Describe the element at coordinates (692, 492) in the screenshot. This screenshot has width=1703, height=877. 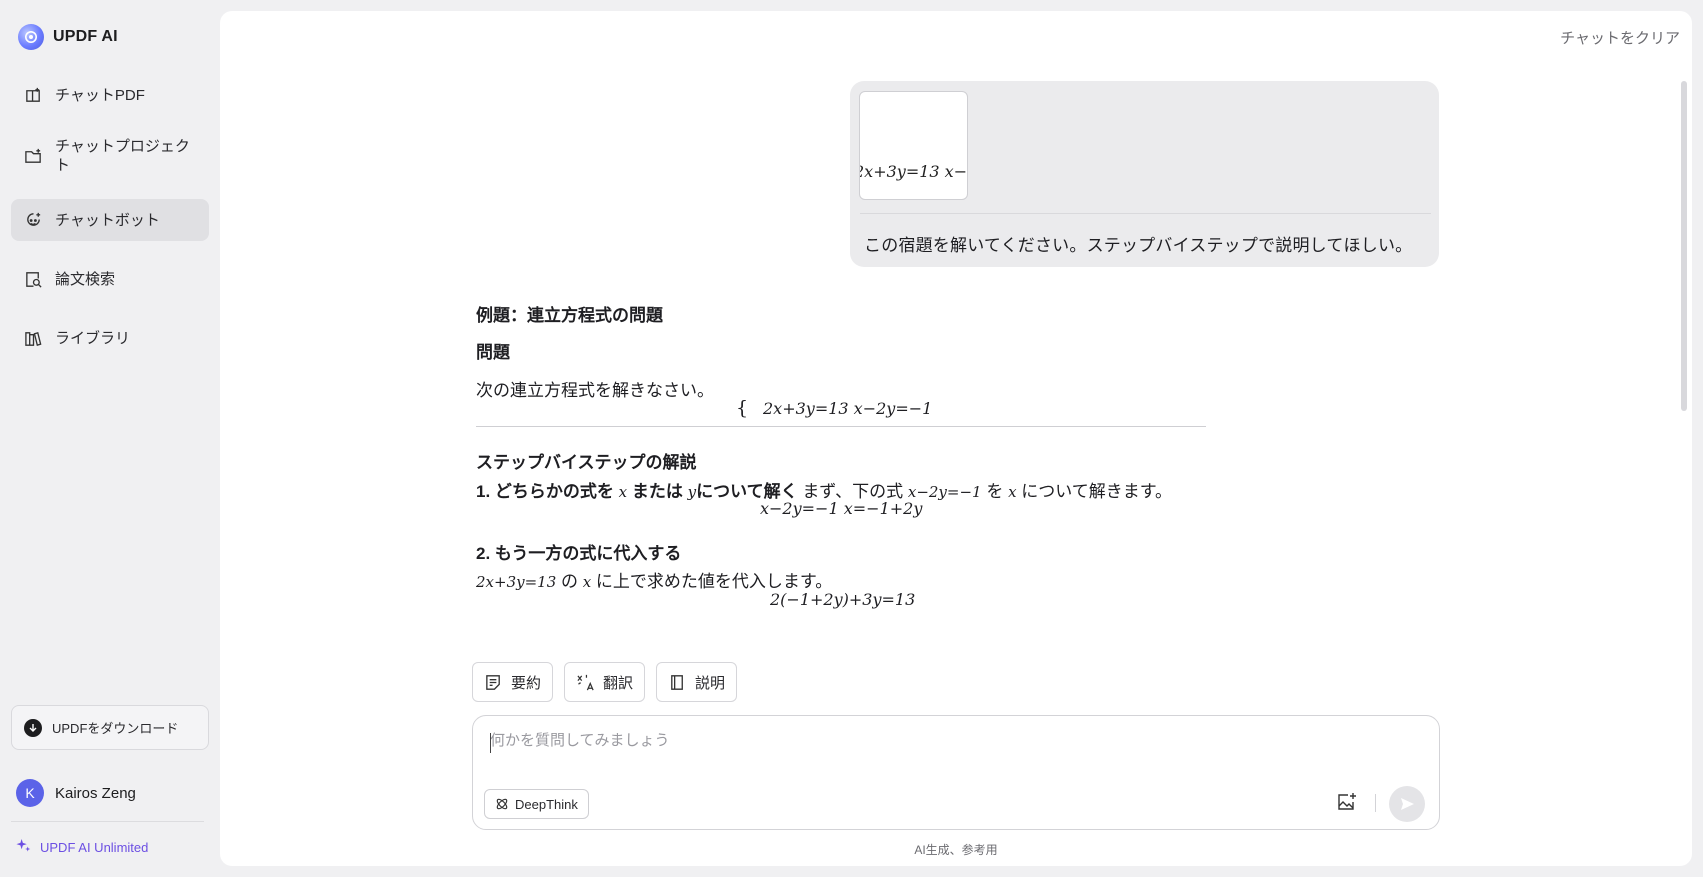
I see `step1-var-y: y` at that location.